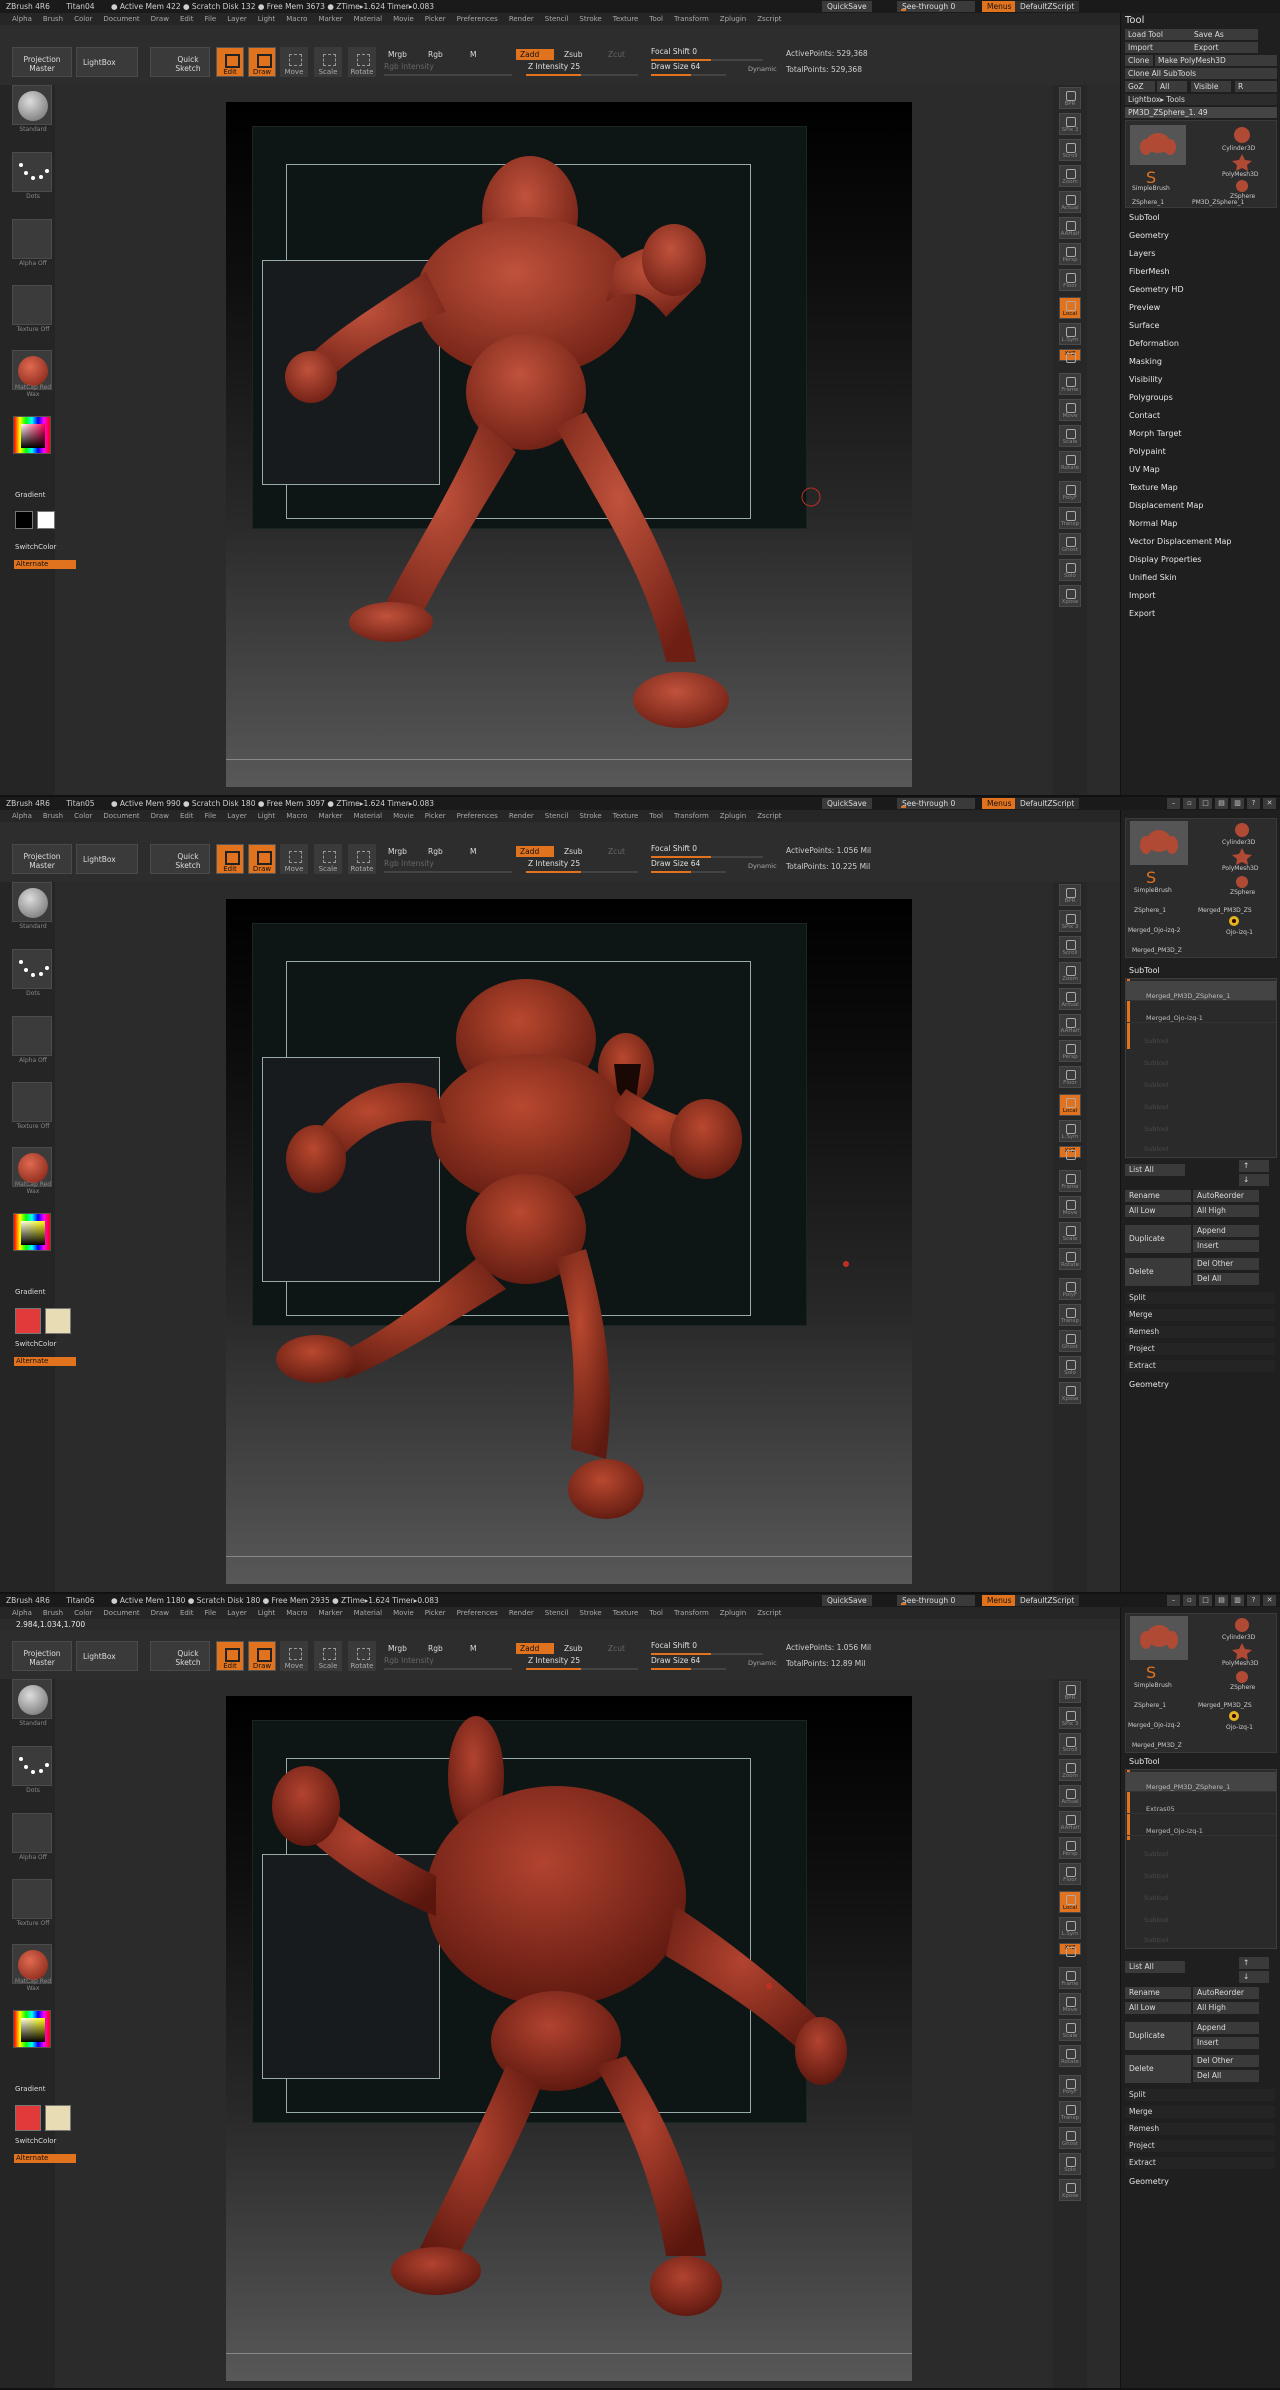 Image resolution: width=1280 pixels, height=2390 pixels. What do you see at coordinates (1070, 492) in the screenshot?
I see `polyf-button: PolyF` at bounding box center [1070, 492].